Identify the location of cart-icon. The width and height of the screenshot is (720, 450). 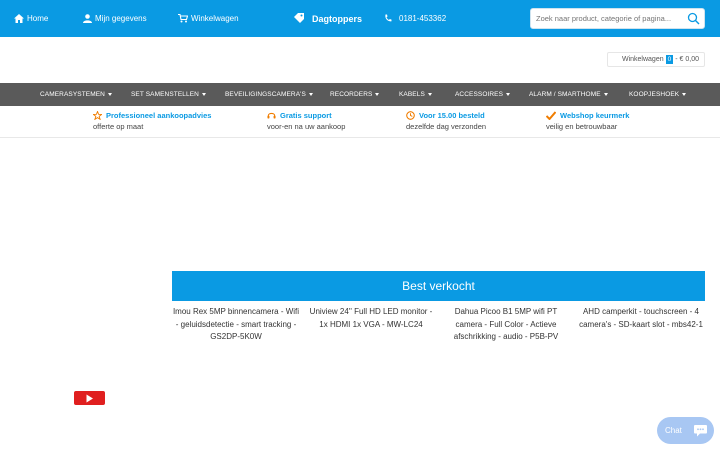
(183, 18).